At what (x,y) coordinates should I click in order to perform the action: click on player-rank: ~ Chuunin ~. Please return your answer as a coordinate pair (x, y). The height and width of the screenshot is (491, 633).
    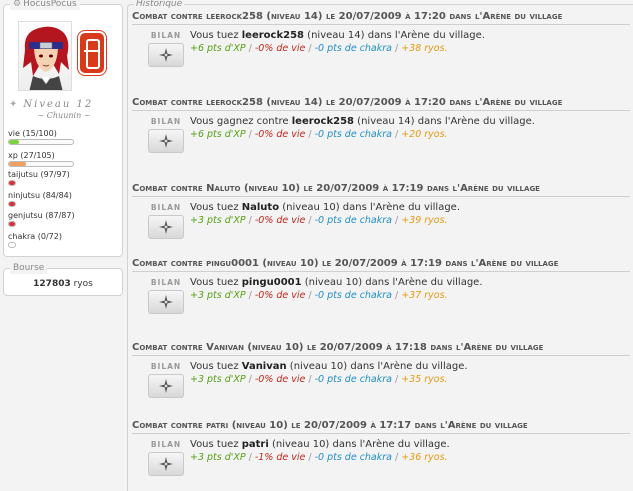
    Looking at the image, I should click on (64, 115).